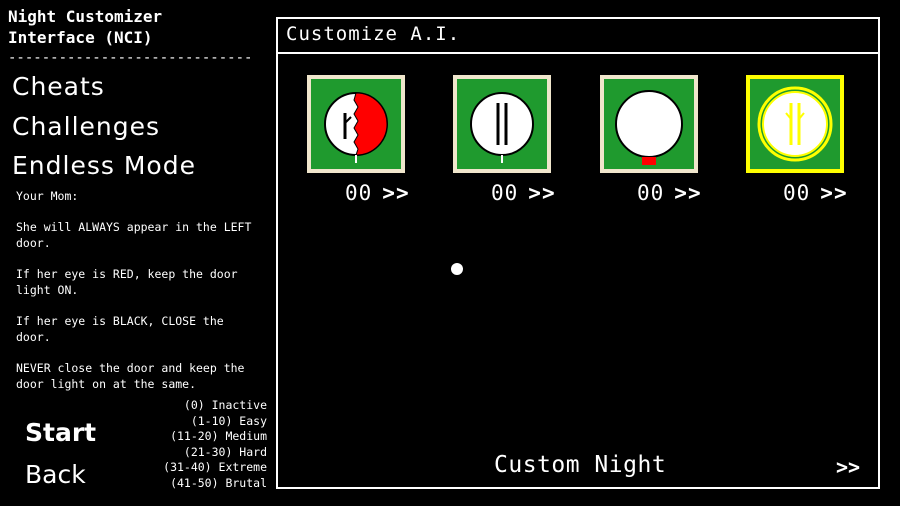  What do you see at coordinates (848, 467) in the screenshot?
I see `next-page-arrow: >>` at bounding box center [848, 467].